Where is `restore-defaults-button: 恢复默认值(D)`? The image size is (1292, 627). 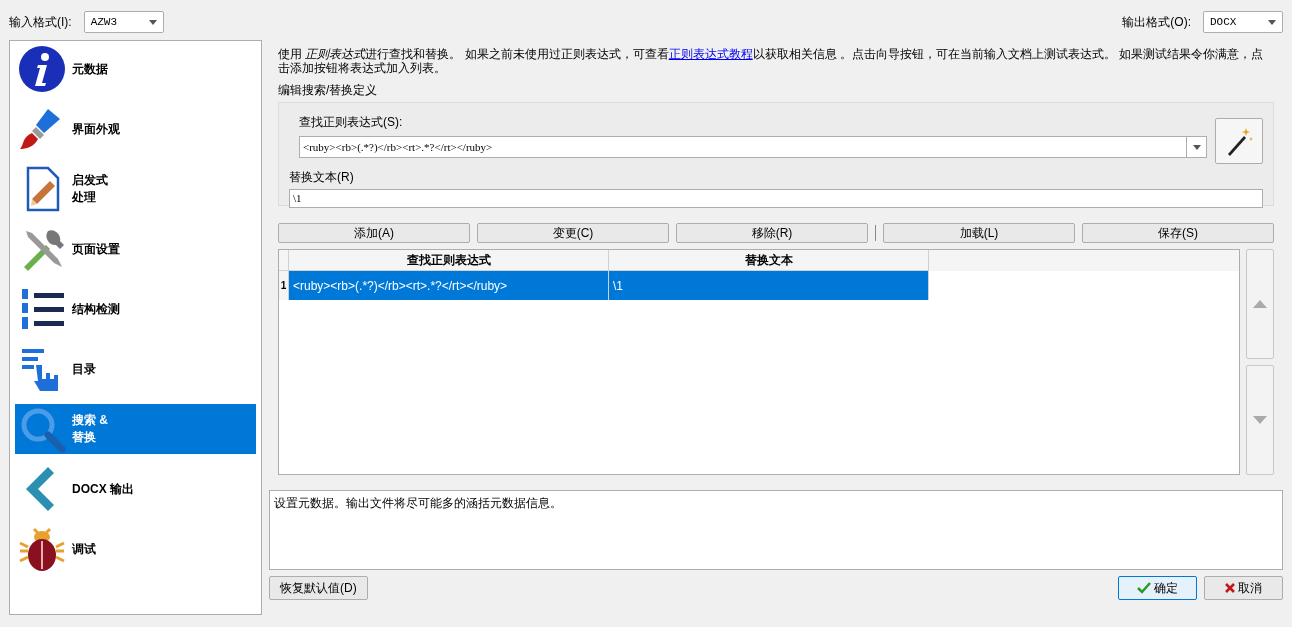
restore-defaults-button: 恢复默认值(D) is located at coordinates (318, 588).